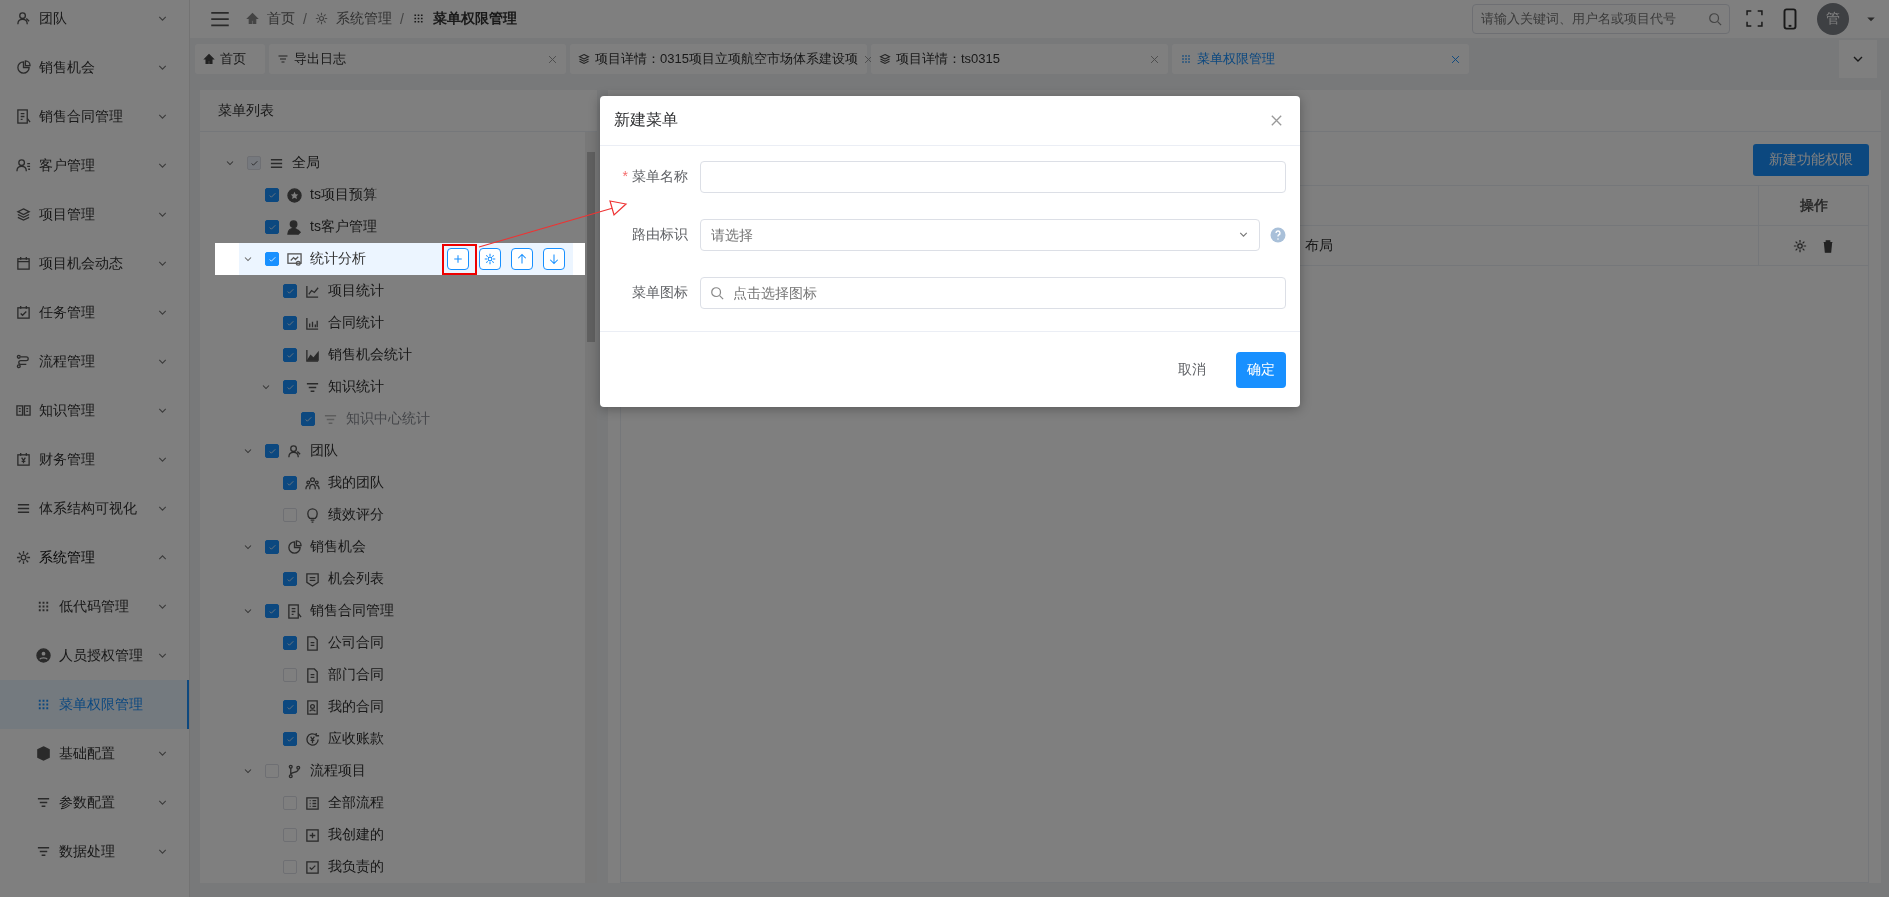 The image size is (1889, 897). I want to click on yen-refresh-icon, so click(312, 739).